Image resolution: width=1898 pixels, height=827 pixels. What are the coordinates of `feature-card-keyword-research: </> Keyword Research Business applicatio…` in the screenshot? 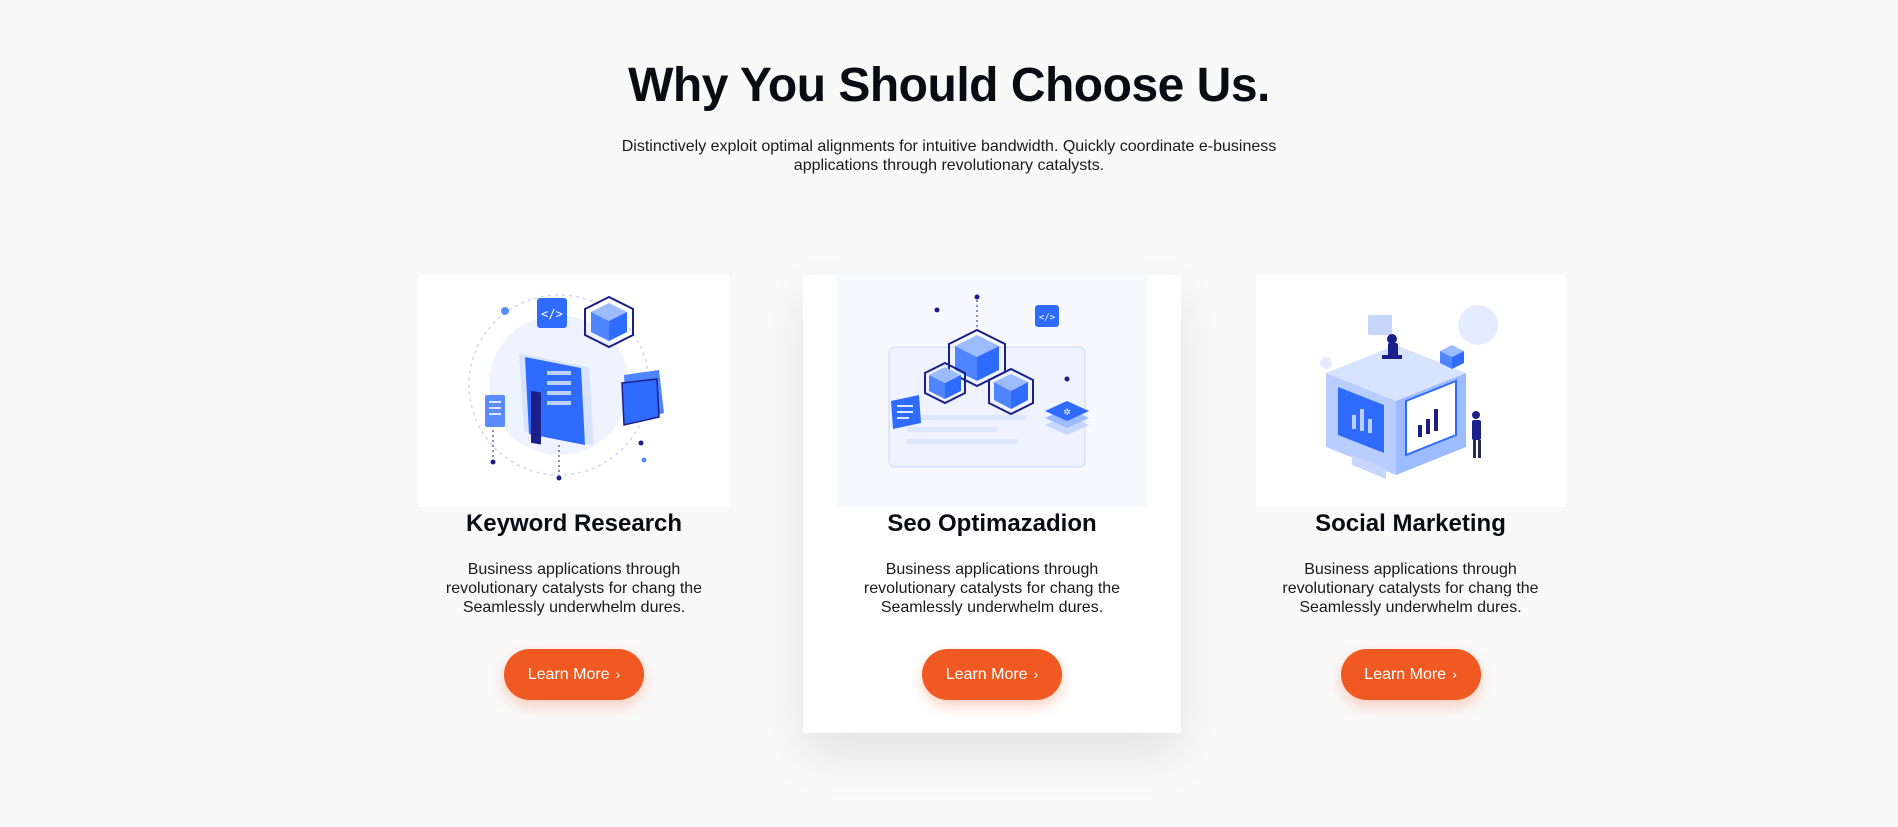 It's located at (574, 504).